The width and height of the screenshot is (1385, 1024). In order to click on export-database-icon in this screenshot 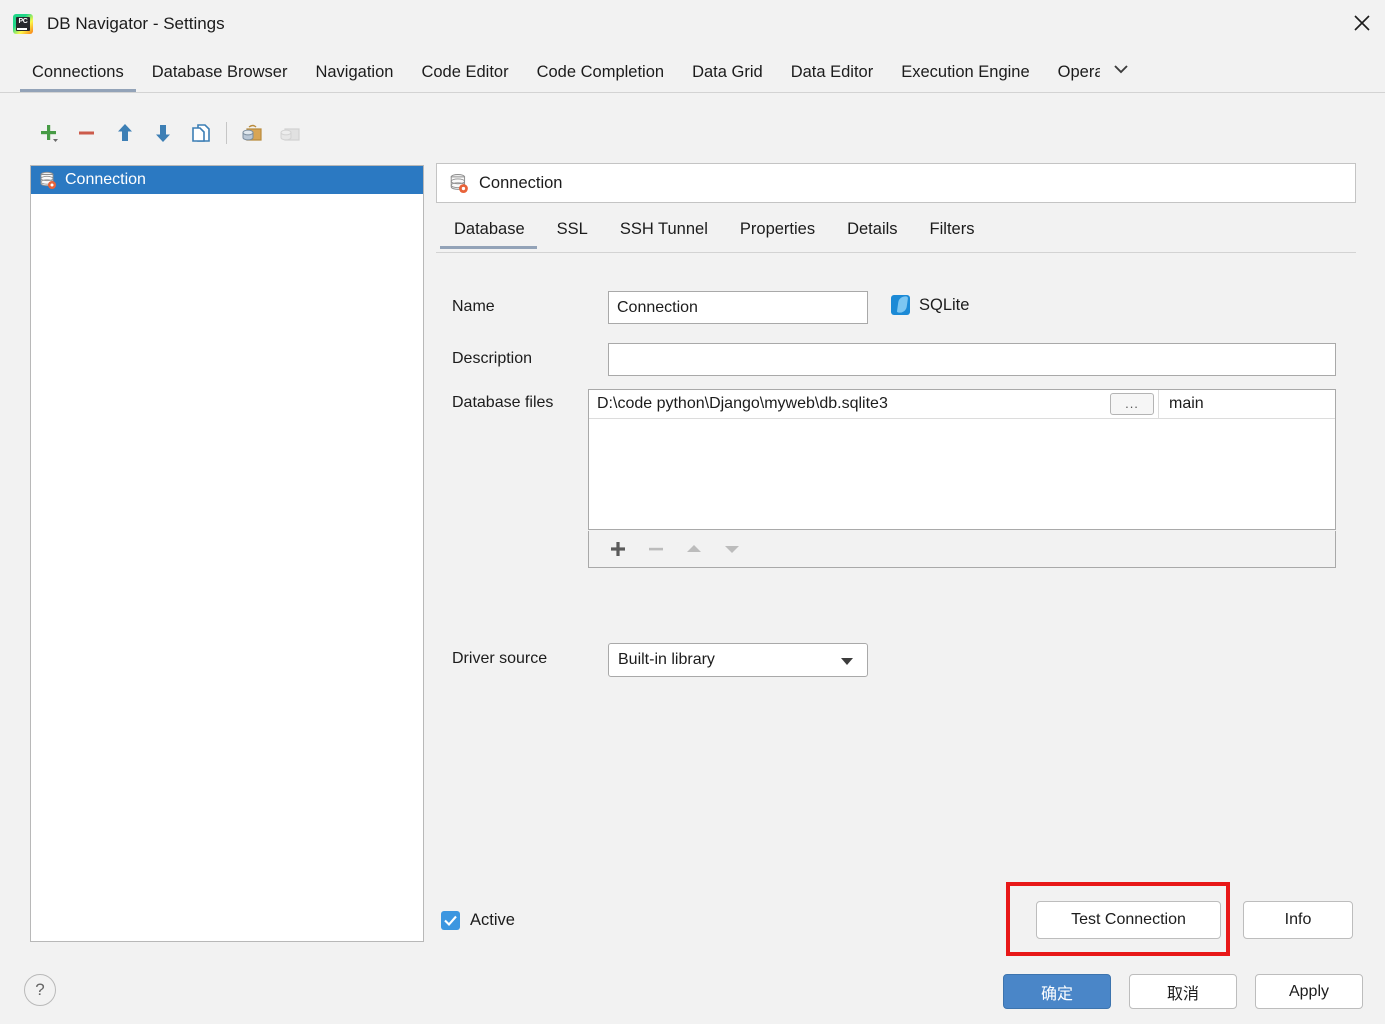, I will do `click(290, 134)`.